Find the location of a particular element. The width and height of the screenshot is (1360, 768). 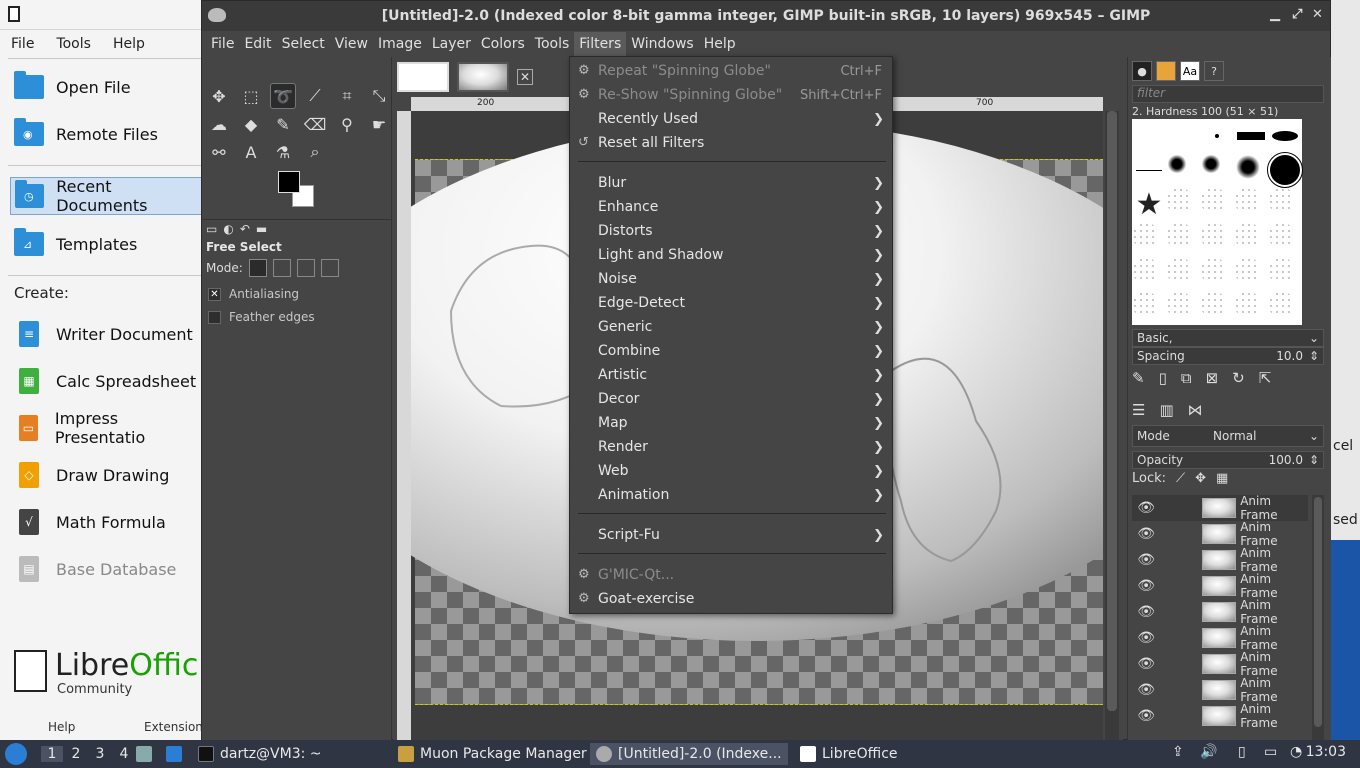

images-tab-icon: ▬ is located at coordinates (261, 230).